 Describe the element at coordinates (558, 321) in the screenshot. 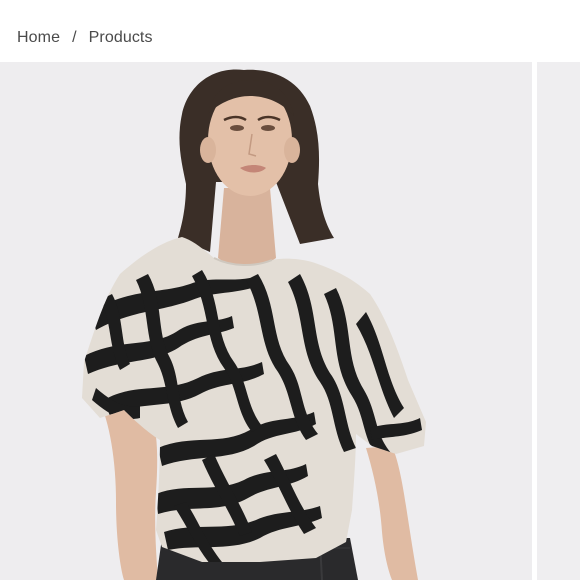

I see `next-product-image` at that location.